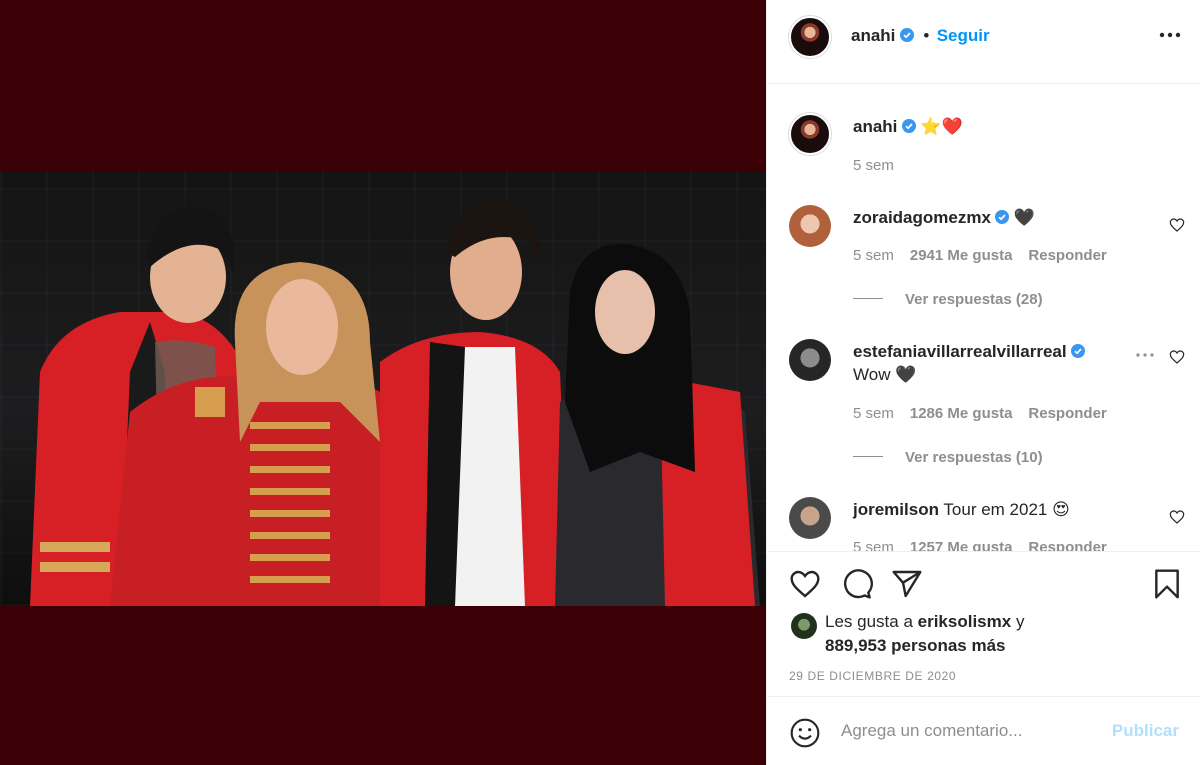 The width and height of the screenshot is (1200, 765). What do you see at coordinates (810, 134) in the screenshot?
I see `caption-avatar` at bounding box center [810, 134].